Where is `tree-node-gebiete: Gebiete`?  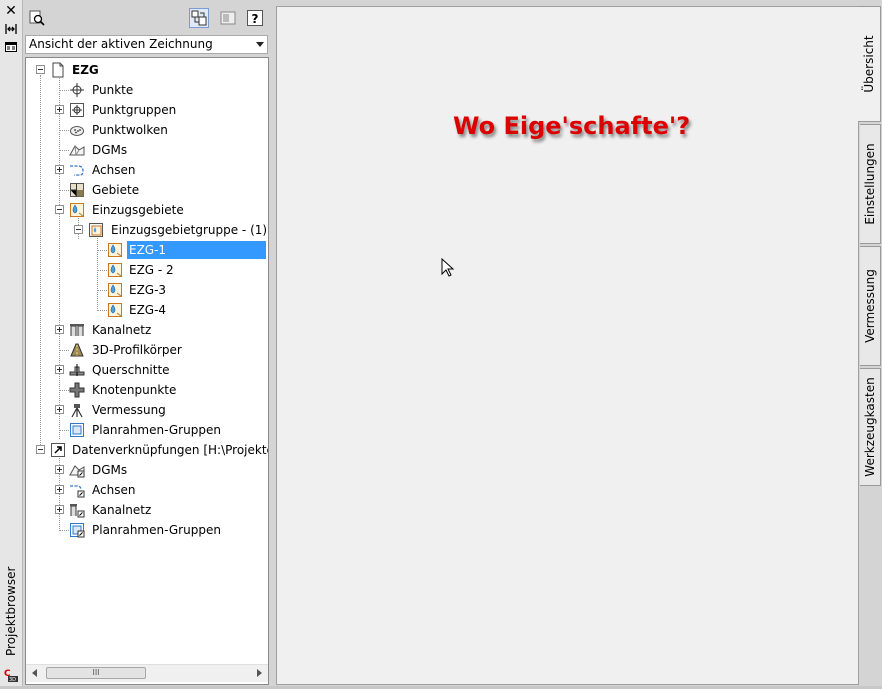
tree-node-gebiete: Gebiete is located at coordinates (146, 190).